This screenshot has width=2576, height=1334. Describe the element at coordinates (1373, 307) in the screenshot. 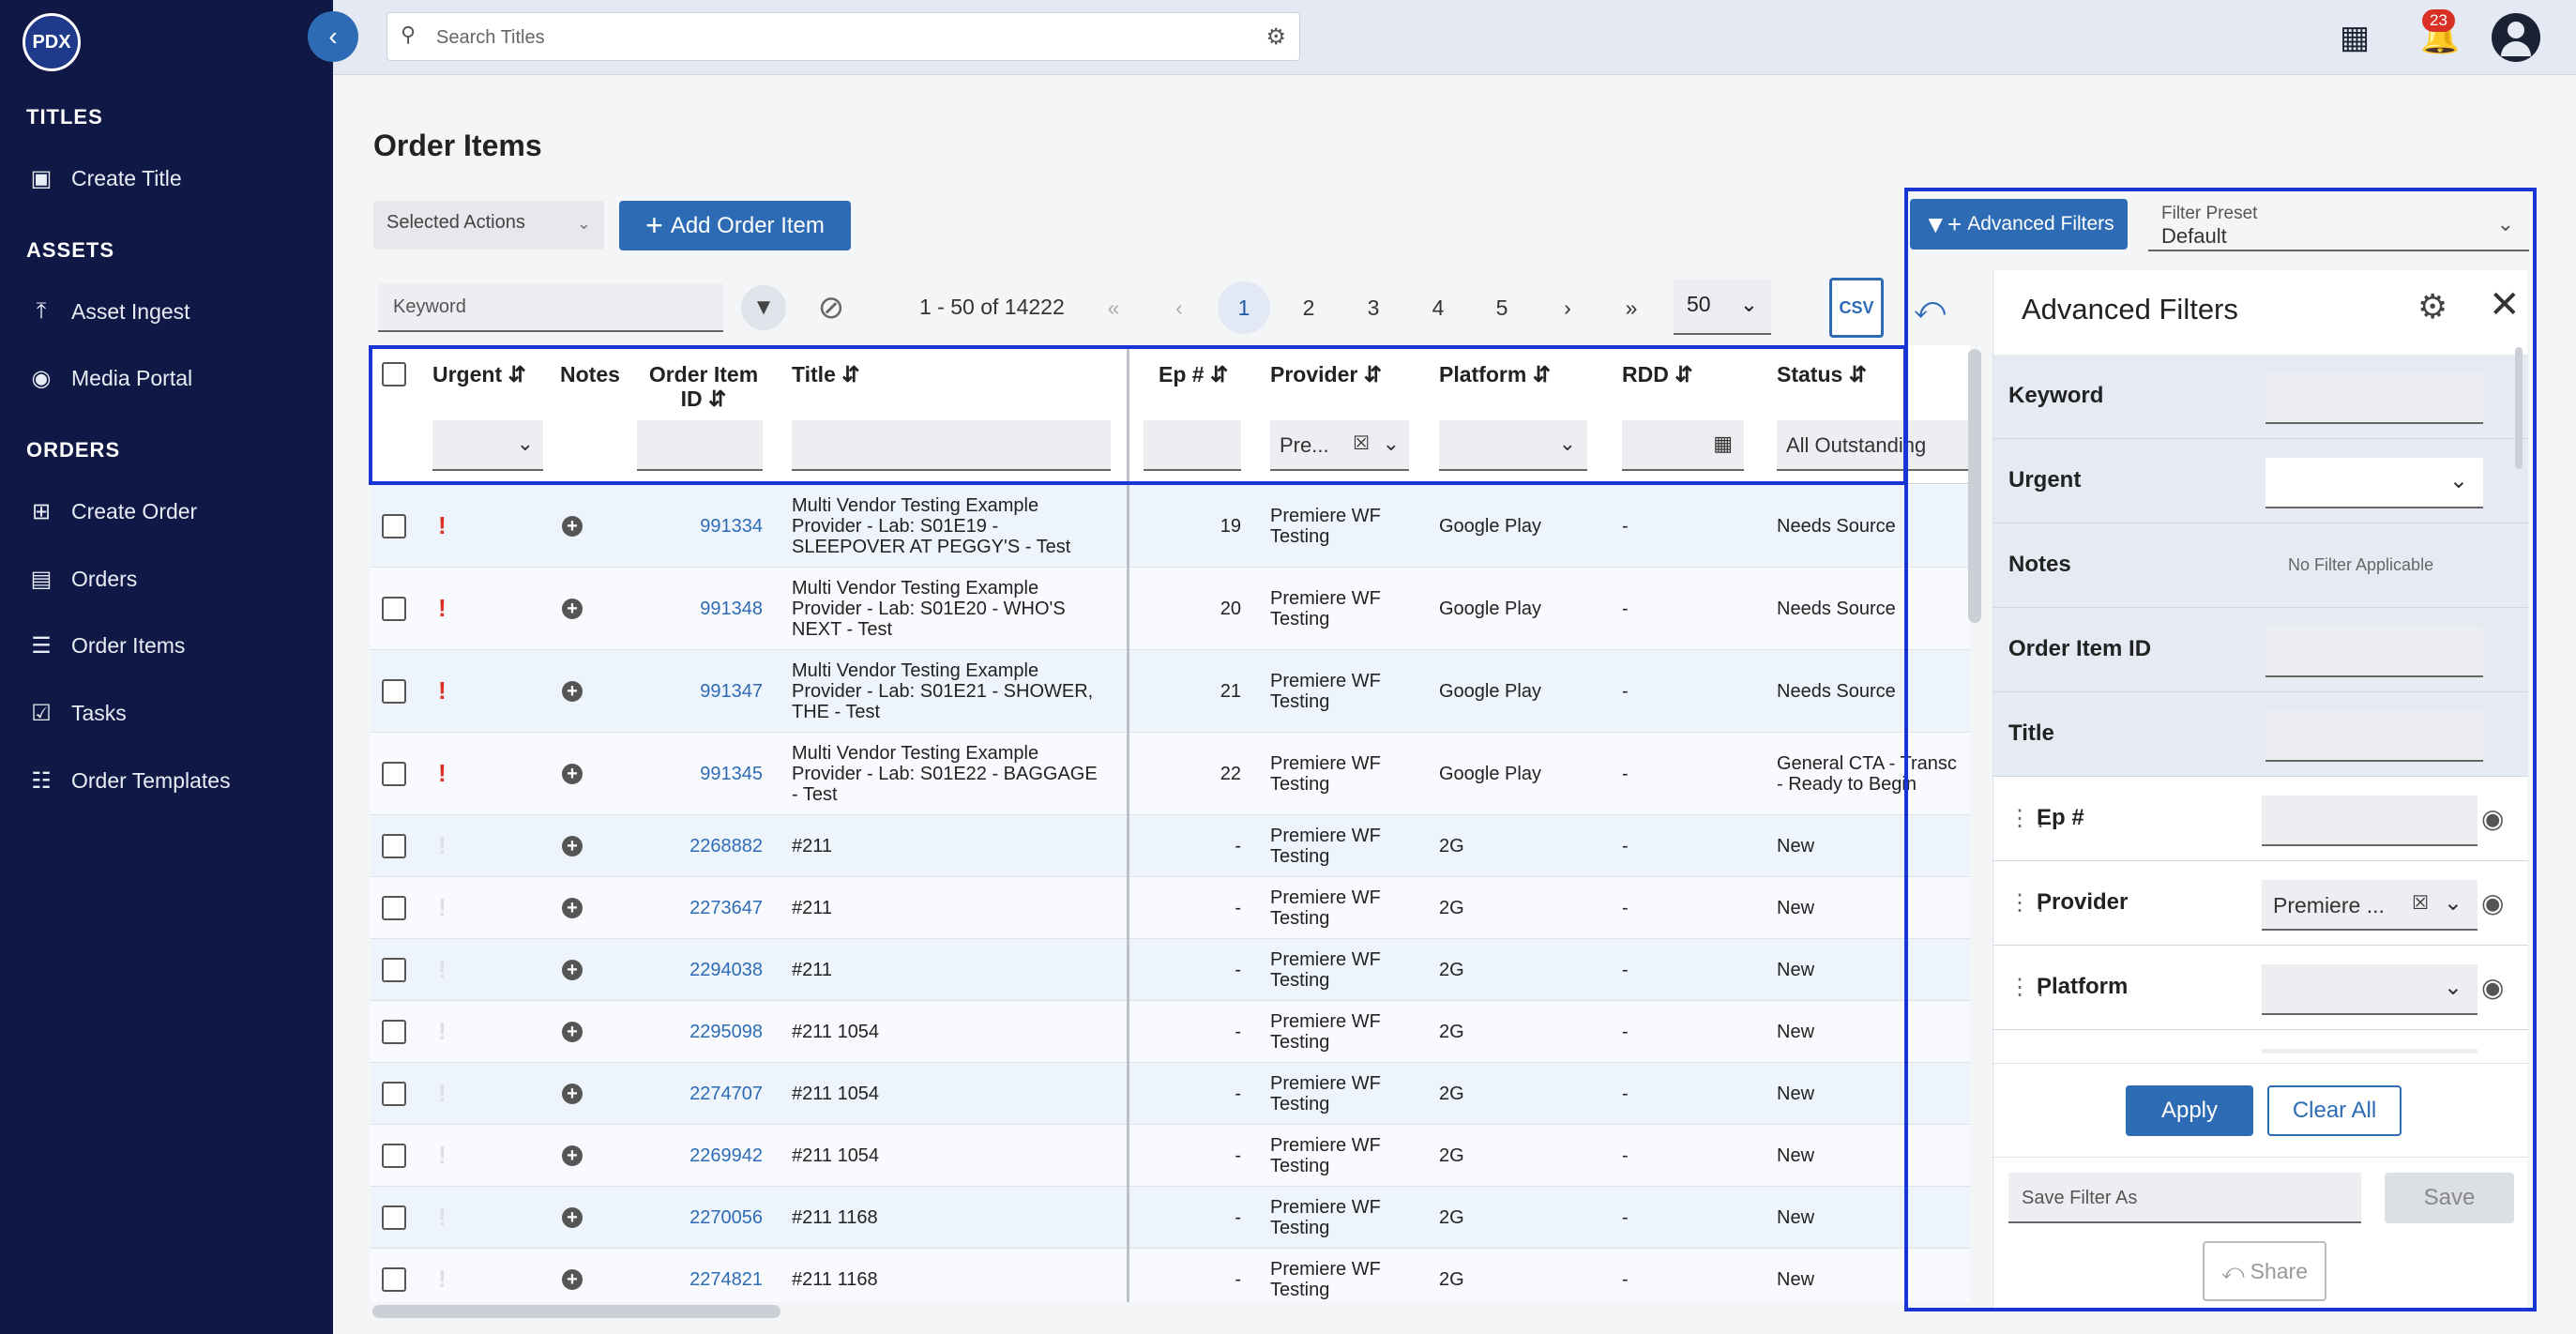

I see `page-3-button: 3` at that location.